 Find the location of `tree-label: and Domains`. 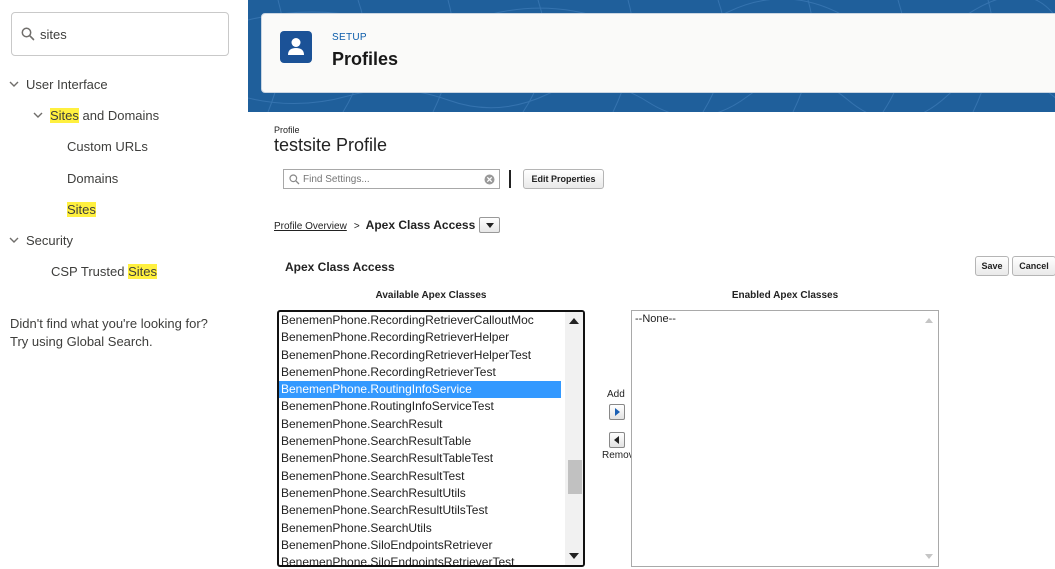

tree-label: and Domains is located at coordinates (119, 115).